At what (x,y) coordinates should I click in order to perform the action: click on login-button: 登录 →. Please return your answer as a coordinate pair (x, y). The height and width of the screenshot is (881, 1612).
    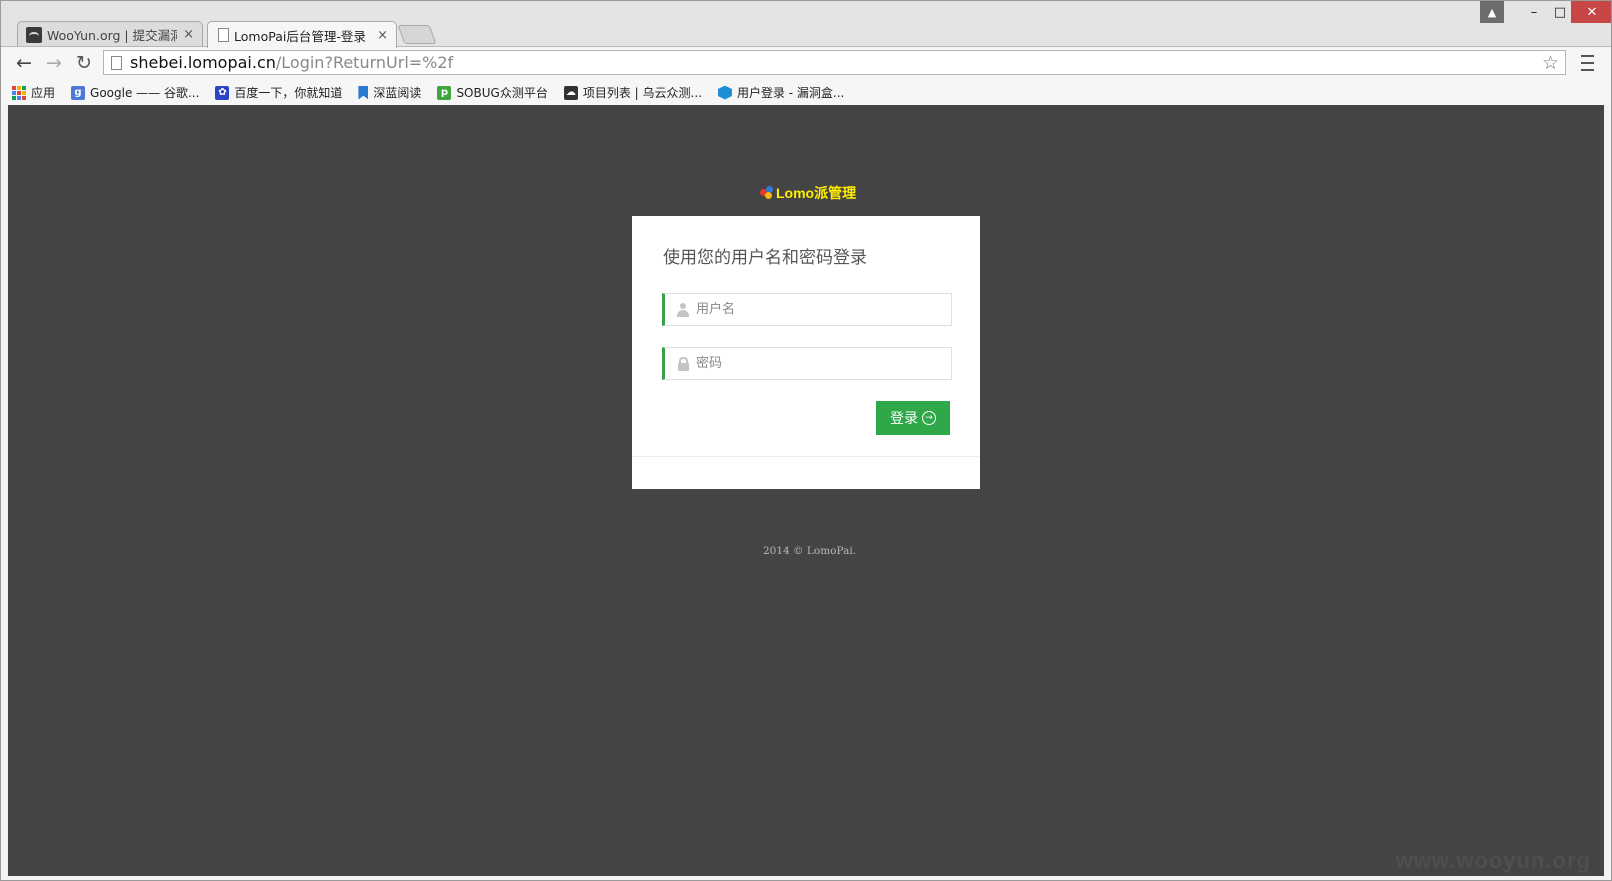
    Looking at the image, I should click on (913, 418).